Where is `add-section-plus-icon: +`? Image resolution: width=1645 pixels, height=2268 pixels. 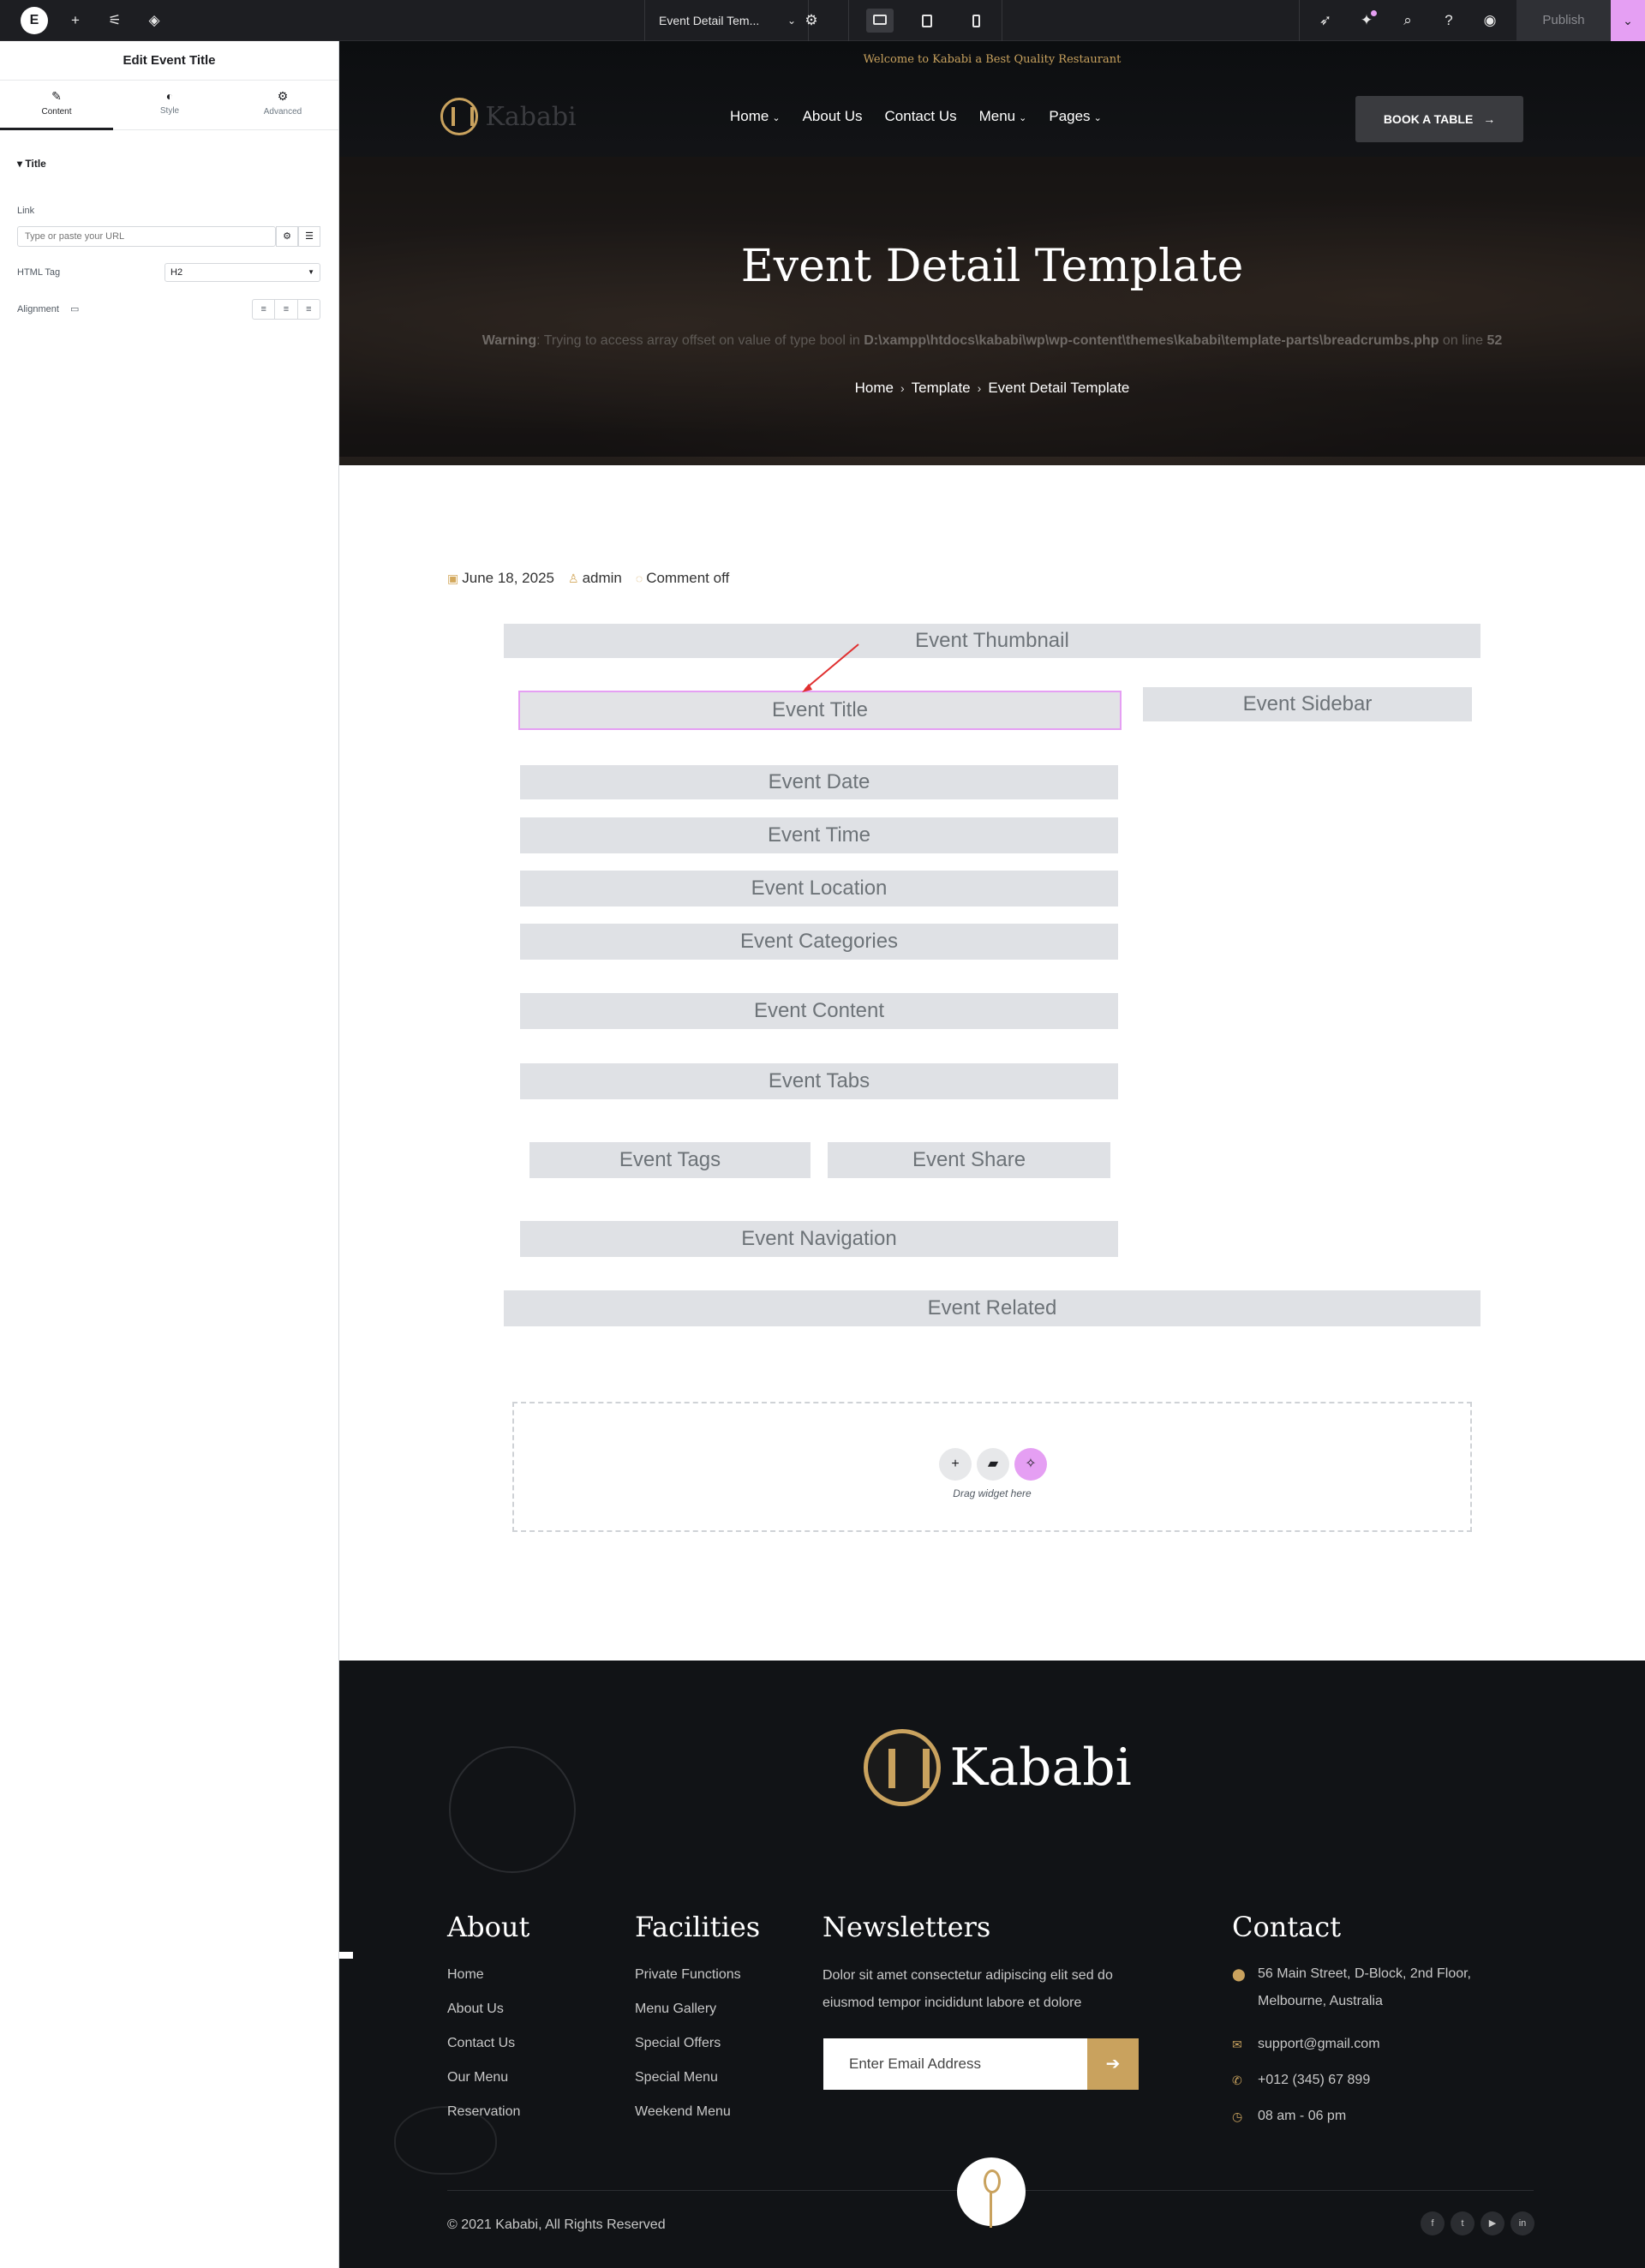
add-section-plus-icon: + is located at coordinates (955, 1464).